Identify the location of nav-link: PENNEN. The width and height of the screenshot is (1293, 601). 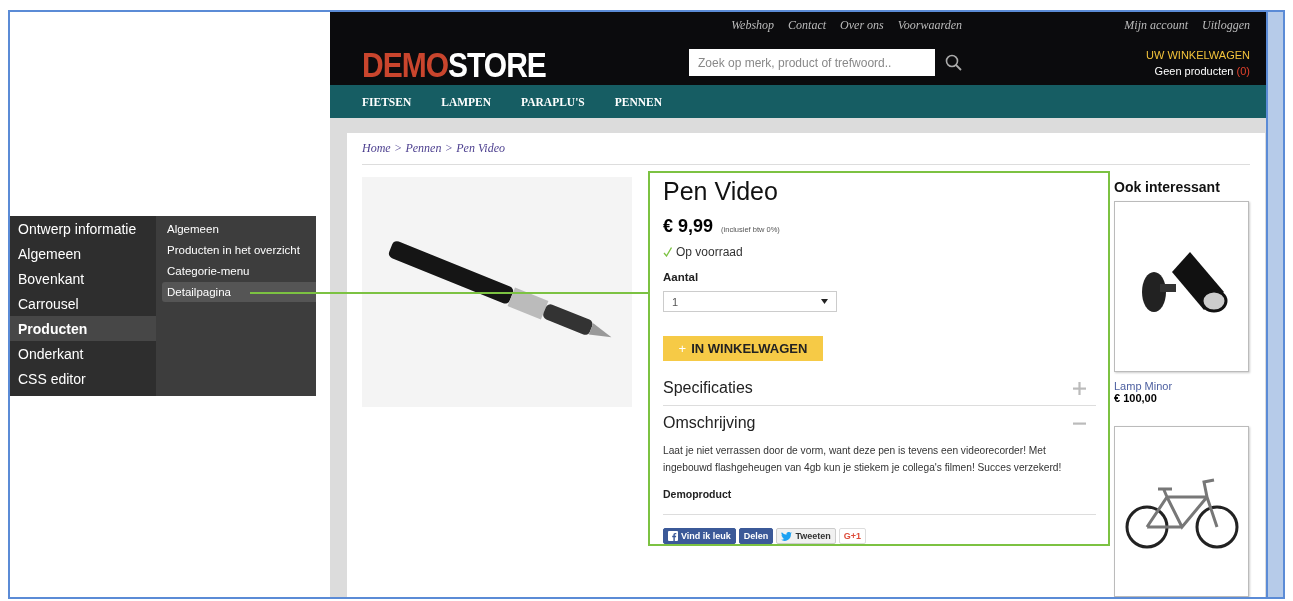
(638, 101).